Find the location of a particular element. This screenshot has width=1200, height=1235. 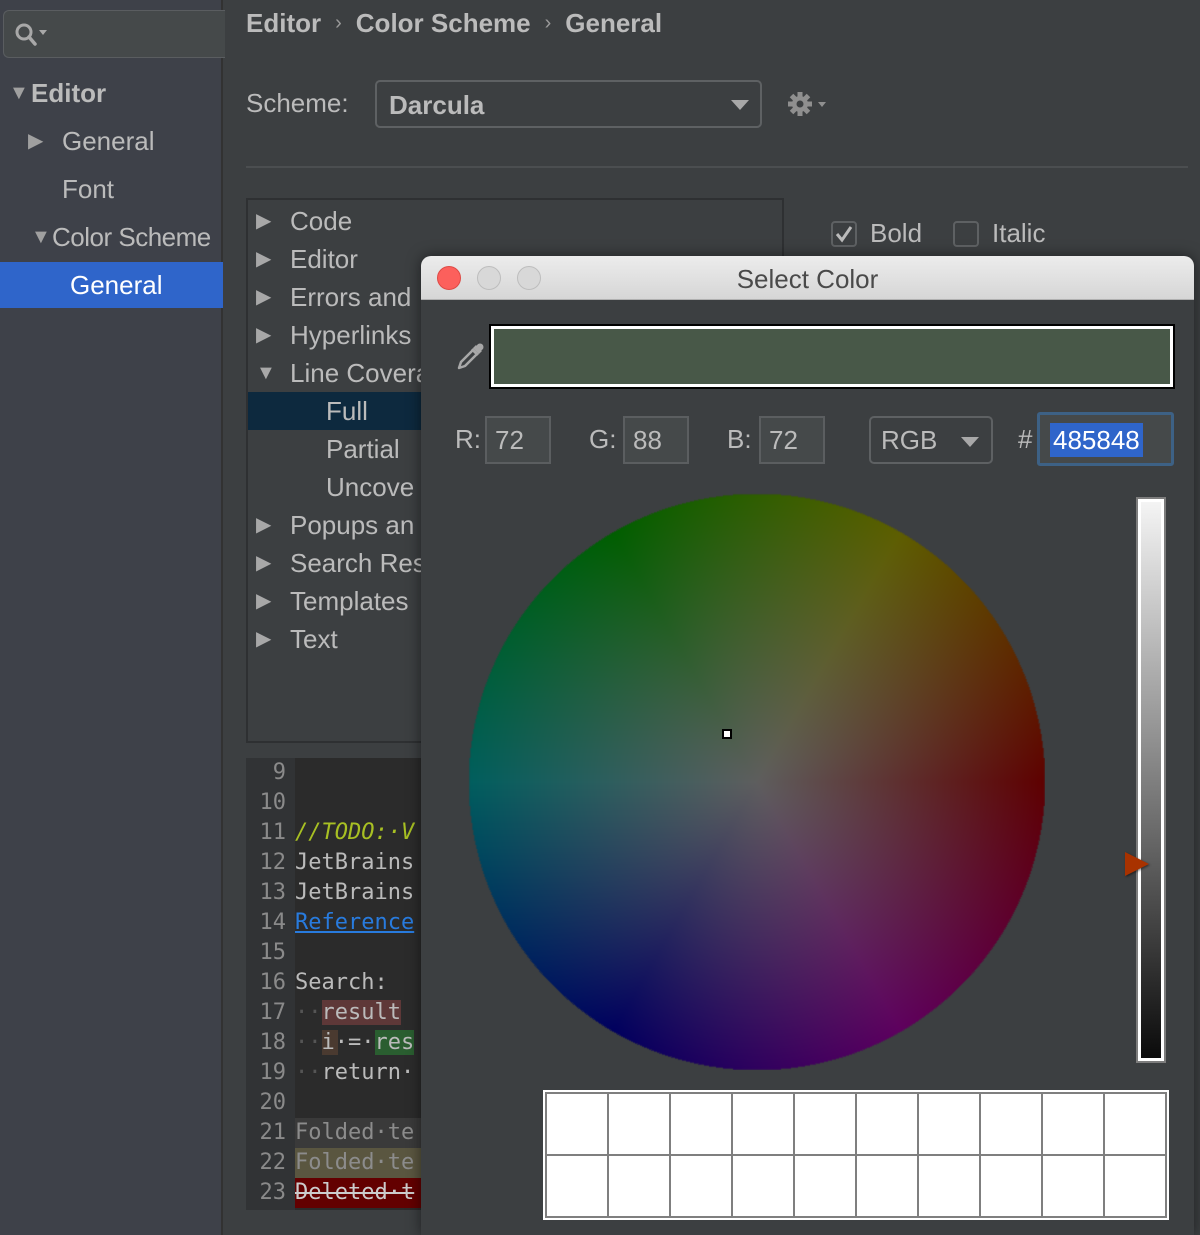

brightness-slider-thumb is located at coordinates (1137, 864).